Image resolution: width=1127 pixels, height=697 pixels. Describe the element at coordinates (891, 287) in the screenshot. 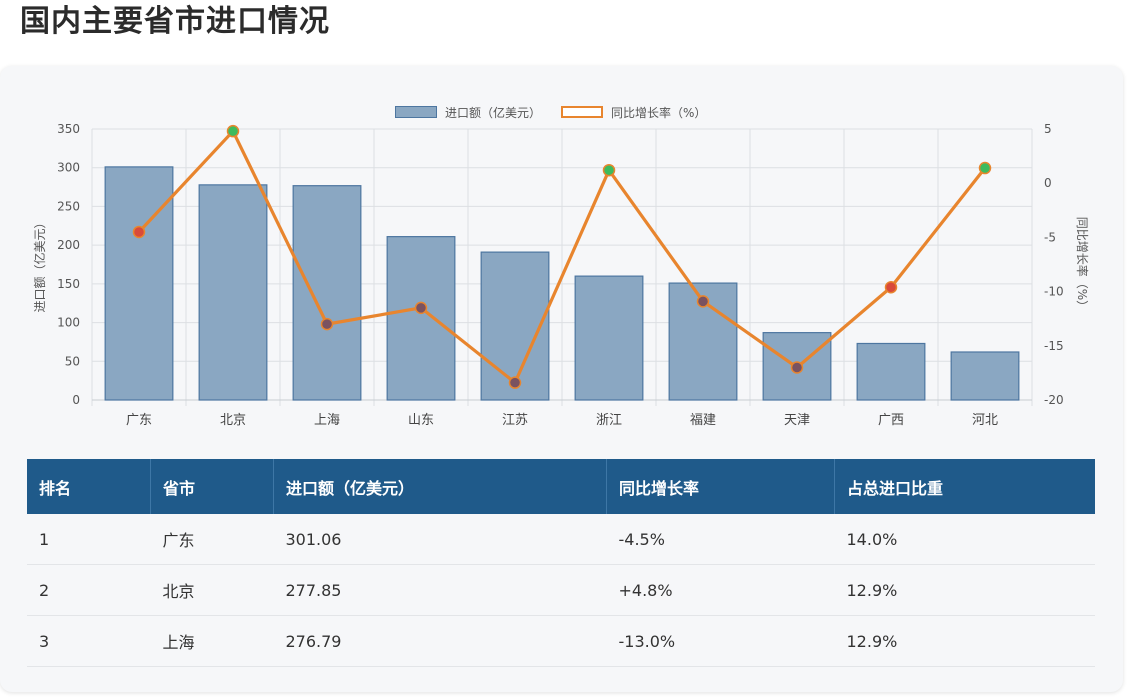

I see `growth-point-广西` at that location.